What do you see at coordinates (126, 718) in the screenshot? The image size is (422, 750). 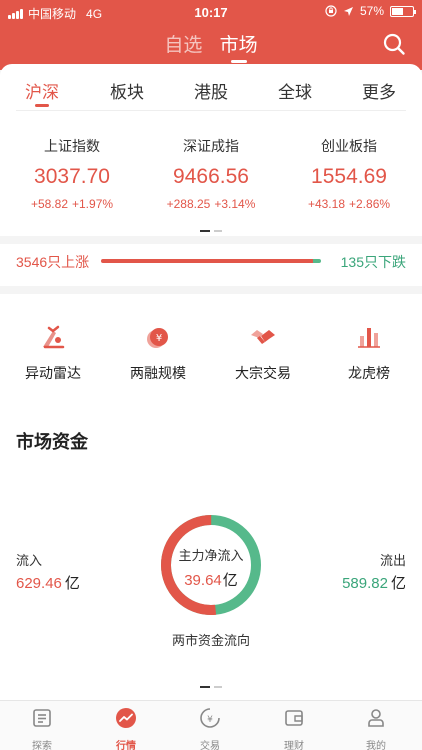 I see `market-icon` at bounding box center [126, 718].